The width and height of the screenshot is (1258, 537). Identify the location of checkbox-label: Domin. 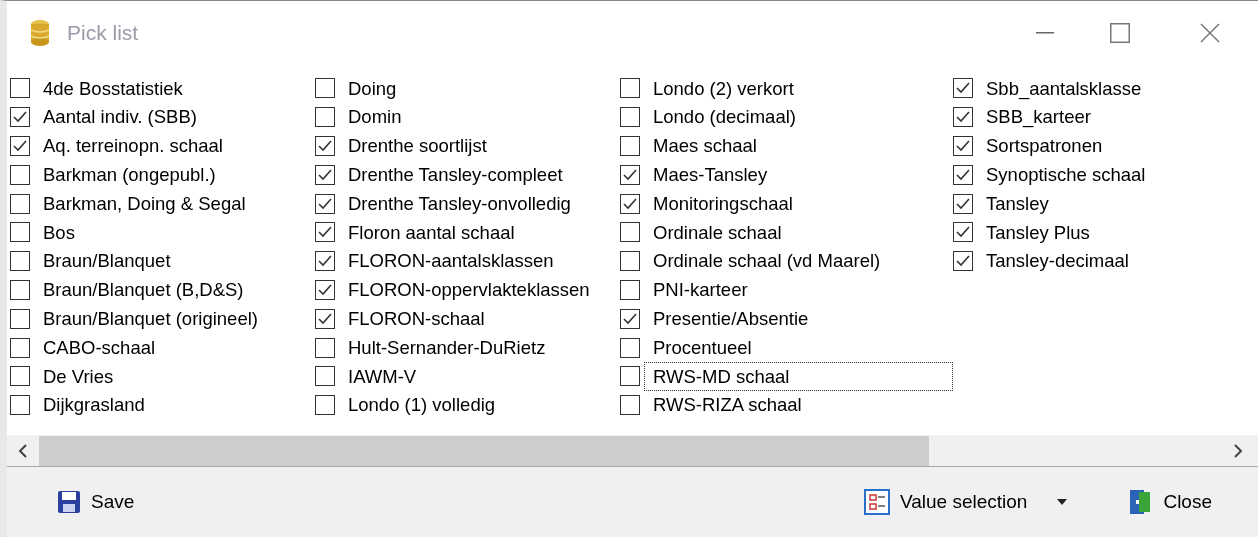
(374, 117).